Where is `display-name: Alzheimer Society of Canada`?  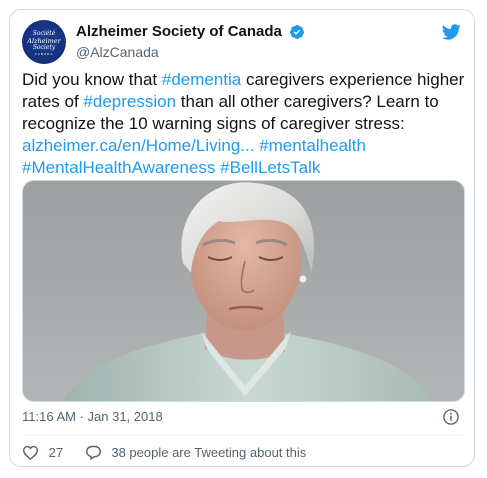
display-name: Alzheimer Society of Canada is located at coordinates (179, 32).